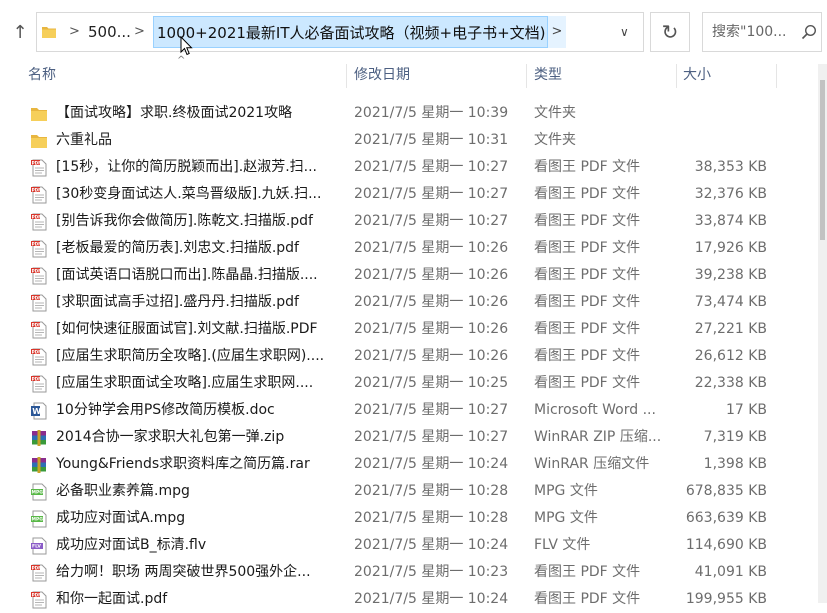 The image size is (827, 613). I want to click on breadcrumb-current: 1000+2021最新IT人必备面试攻略（视频+电子书+文档), so click(359, 32).